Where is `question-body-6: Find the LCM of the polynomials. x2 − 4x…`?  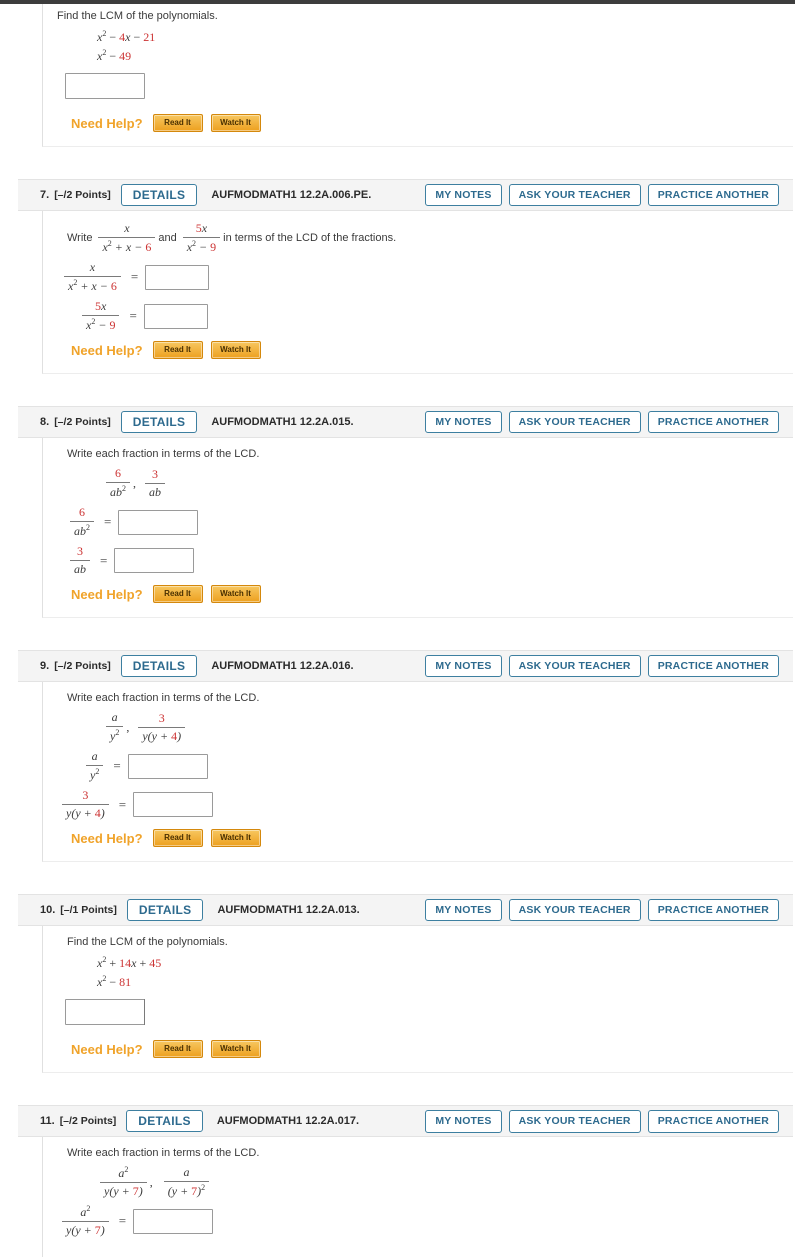 question-body-6: Find the LCM of the polynomials. x2 − 4x… is located at coordinates (417, 76).